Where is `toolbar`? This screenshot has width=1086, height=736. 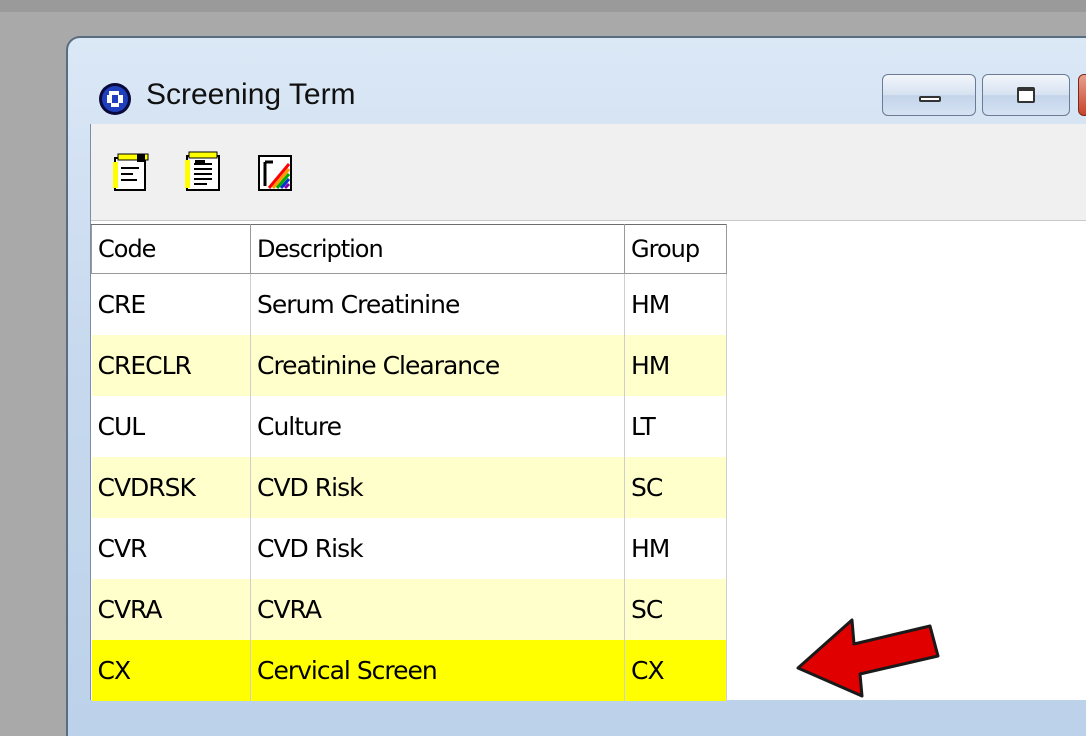 toolbar is located at coordinates (588, 172).